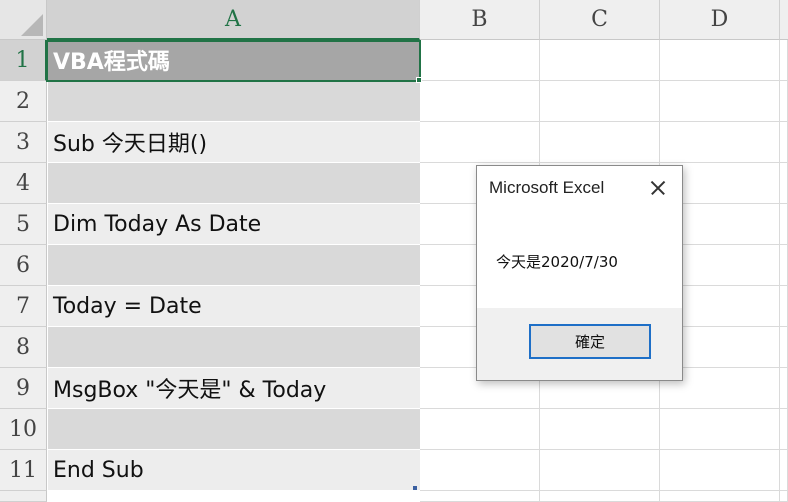 This screenshot has width=788, height=502. I want to click on select-all-corner, so click(23, 20).